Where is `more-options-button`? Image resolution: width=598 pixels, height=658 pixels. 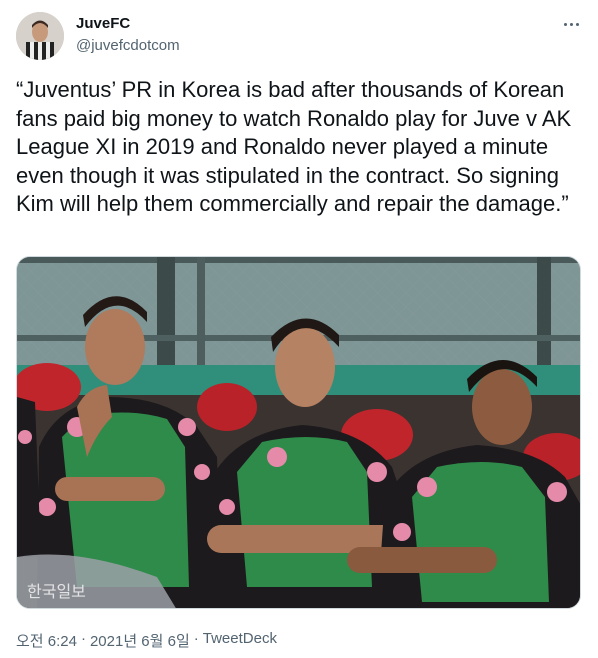
more-options-button is located at coordinates (571, 24).